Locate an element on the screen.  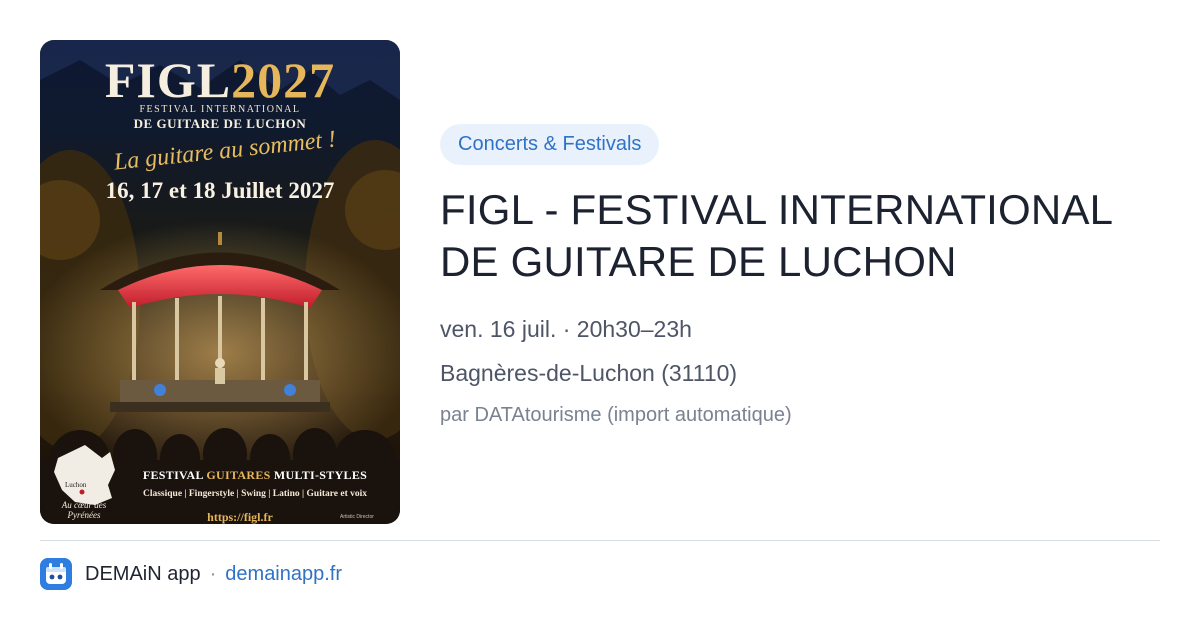
poster-url: https://figl.fr is located at coordinates (240, 517).